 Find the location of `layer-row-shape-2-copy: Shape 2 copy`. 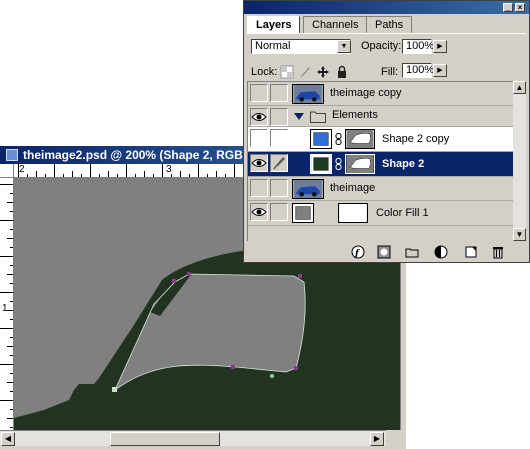

layer-row-shape-2-copy: Shape 2 copy is located at coordinates (380, 139).